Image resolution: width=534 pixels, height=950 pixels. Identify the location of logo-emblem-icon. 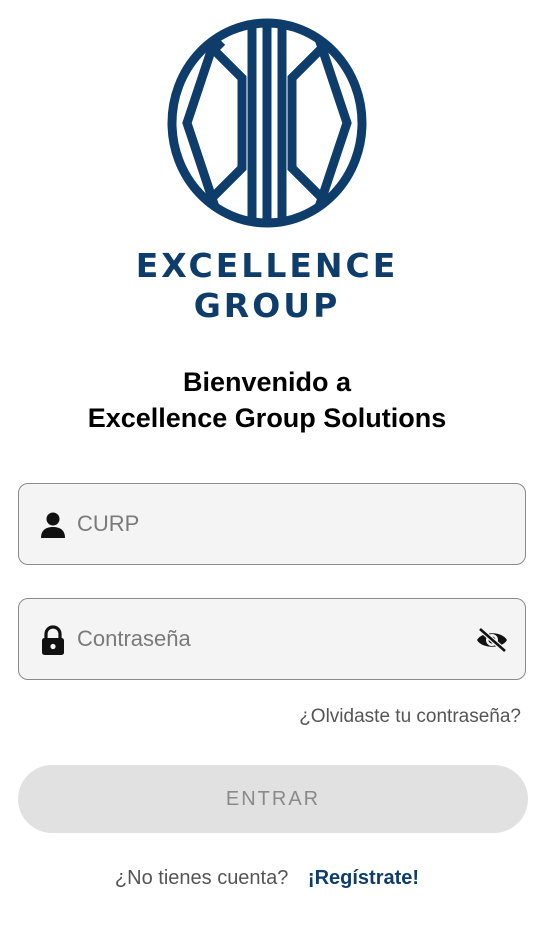
(267, 123).